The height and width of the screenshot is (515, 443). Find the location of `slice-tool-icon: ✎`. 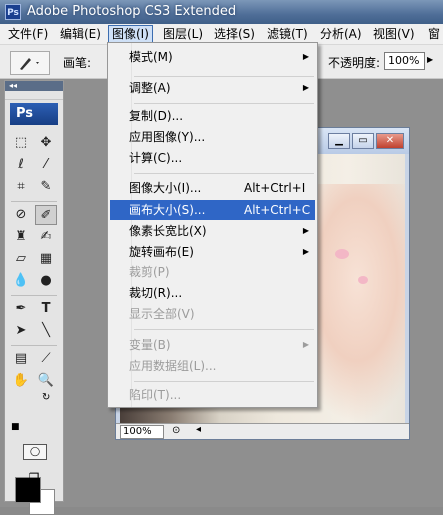

slice-tool-icon: ✎ is located at coordinates (46, 187).